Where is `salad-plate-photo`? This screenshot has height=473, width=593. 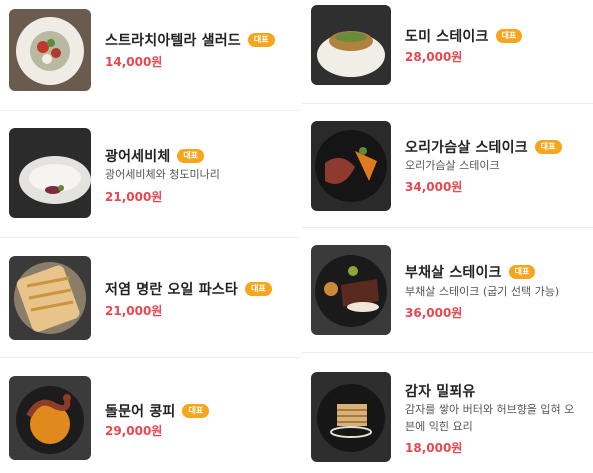
salad-plate-photo is located at coordinates (50, 50).